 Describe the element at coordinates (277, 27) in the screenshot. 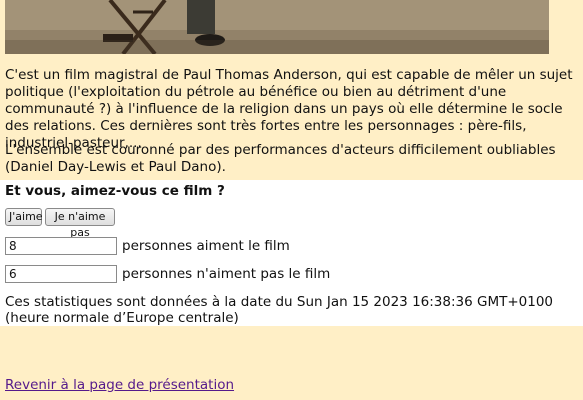

I see `film-still-image` at that location.